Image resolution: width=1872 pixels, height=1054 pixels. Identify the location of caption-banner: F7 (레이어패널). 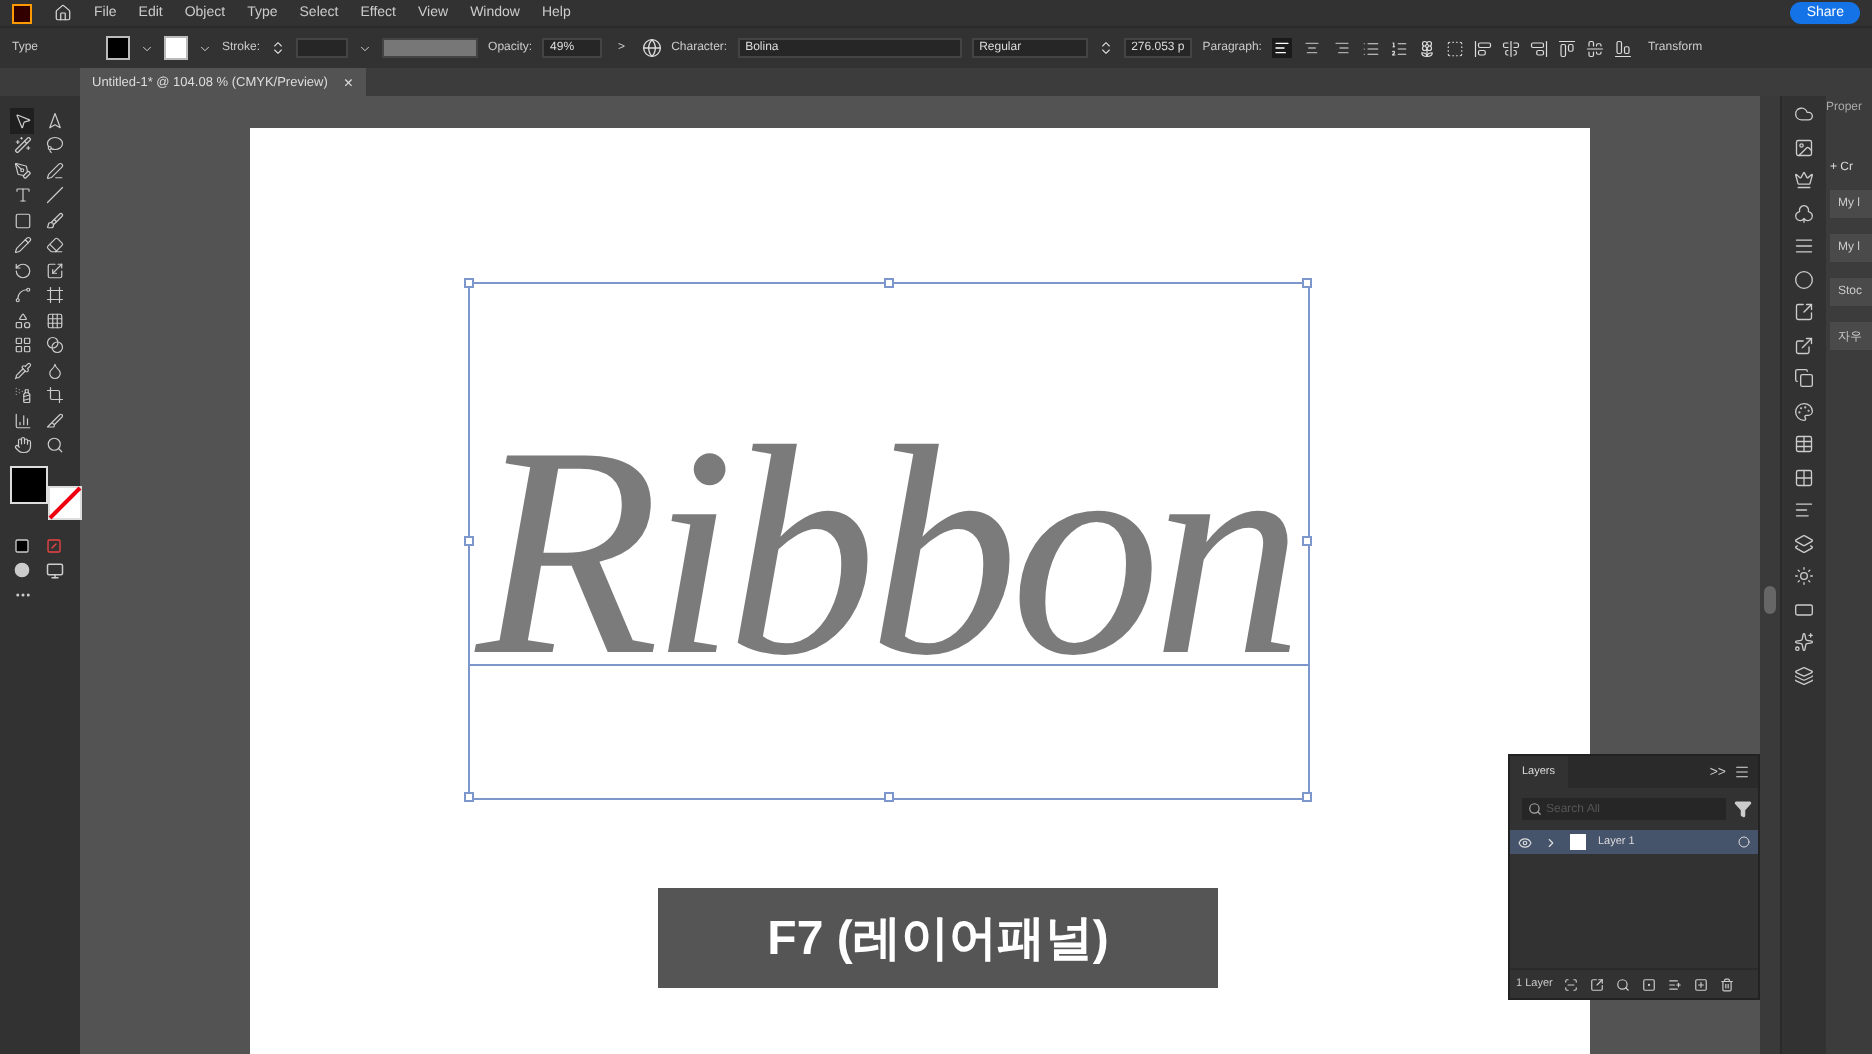
(938, 938).